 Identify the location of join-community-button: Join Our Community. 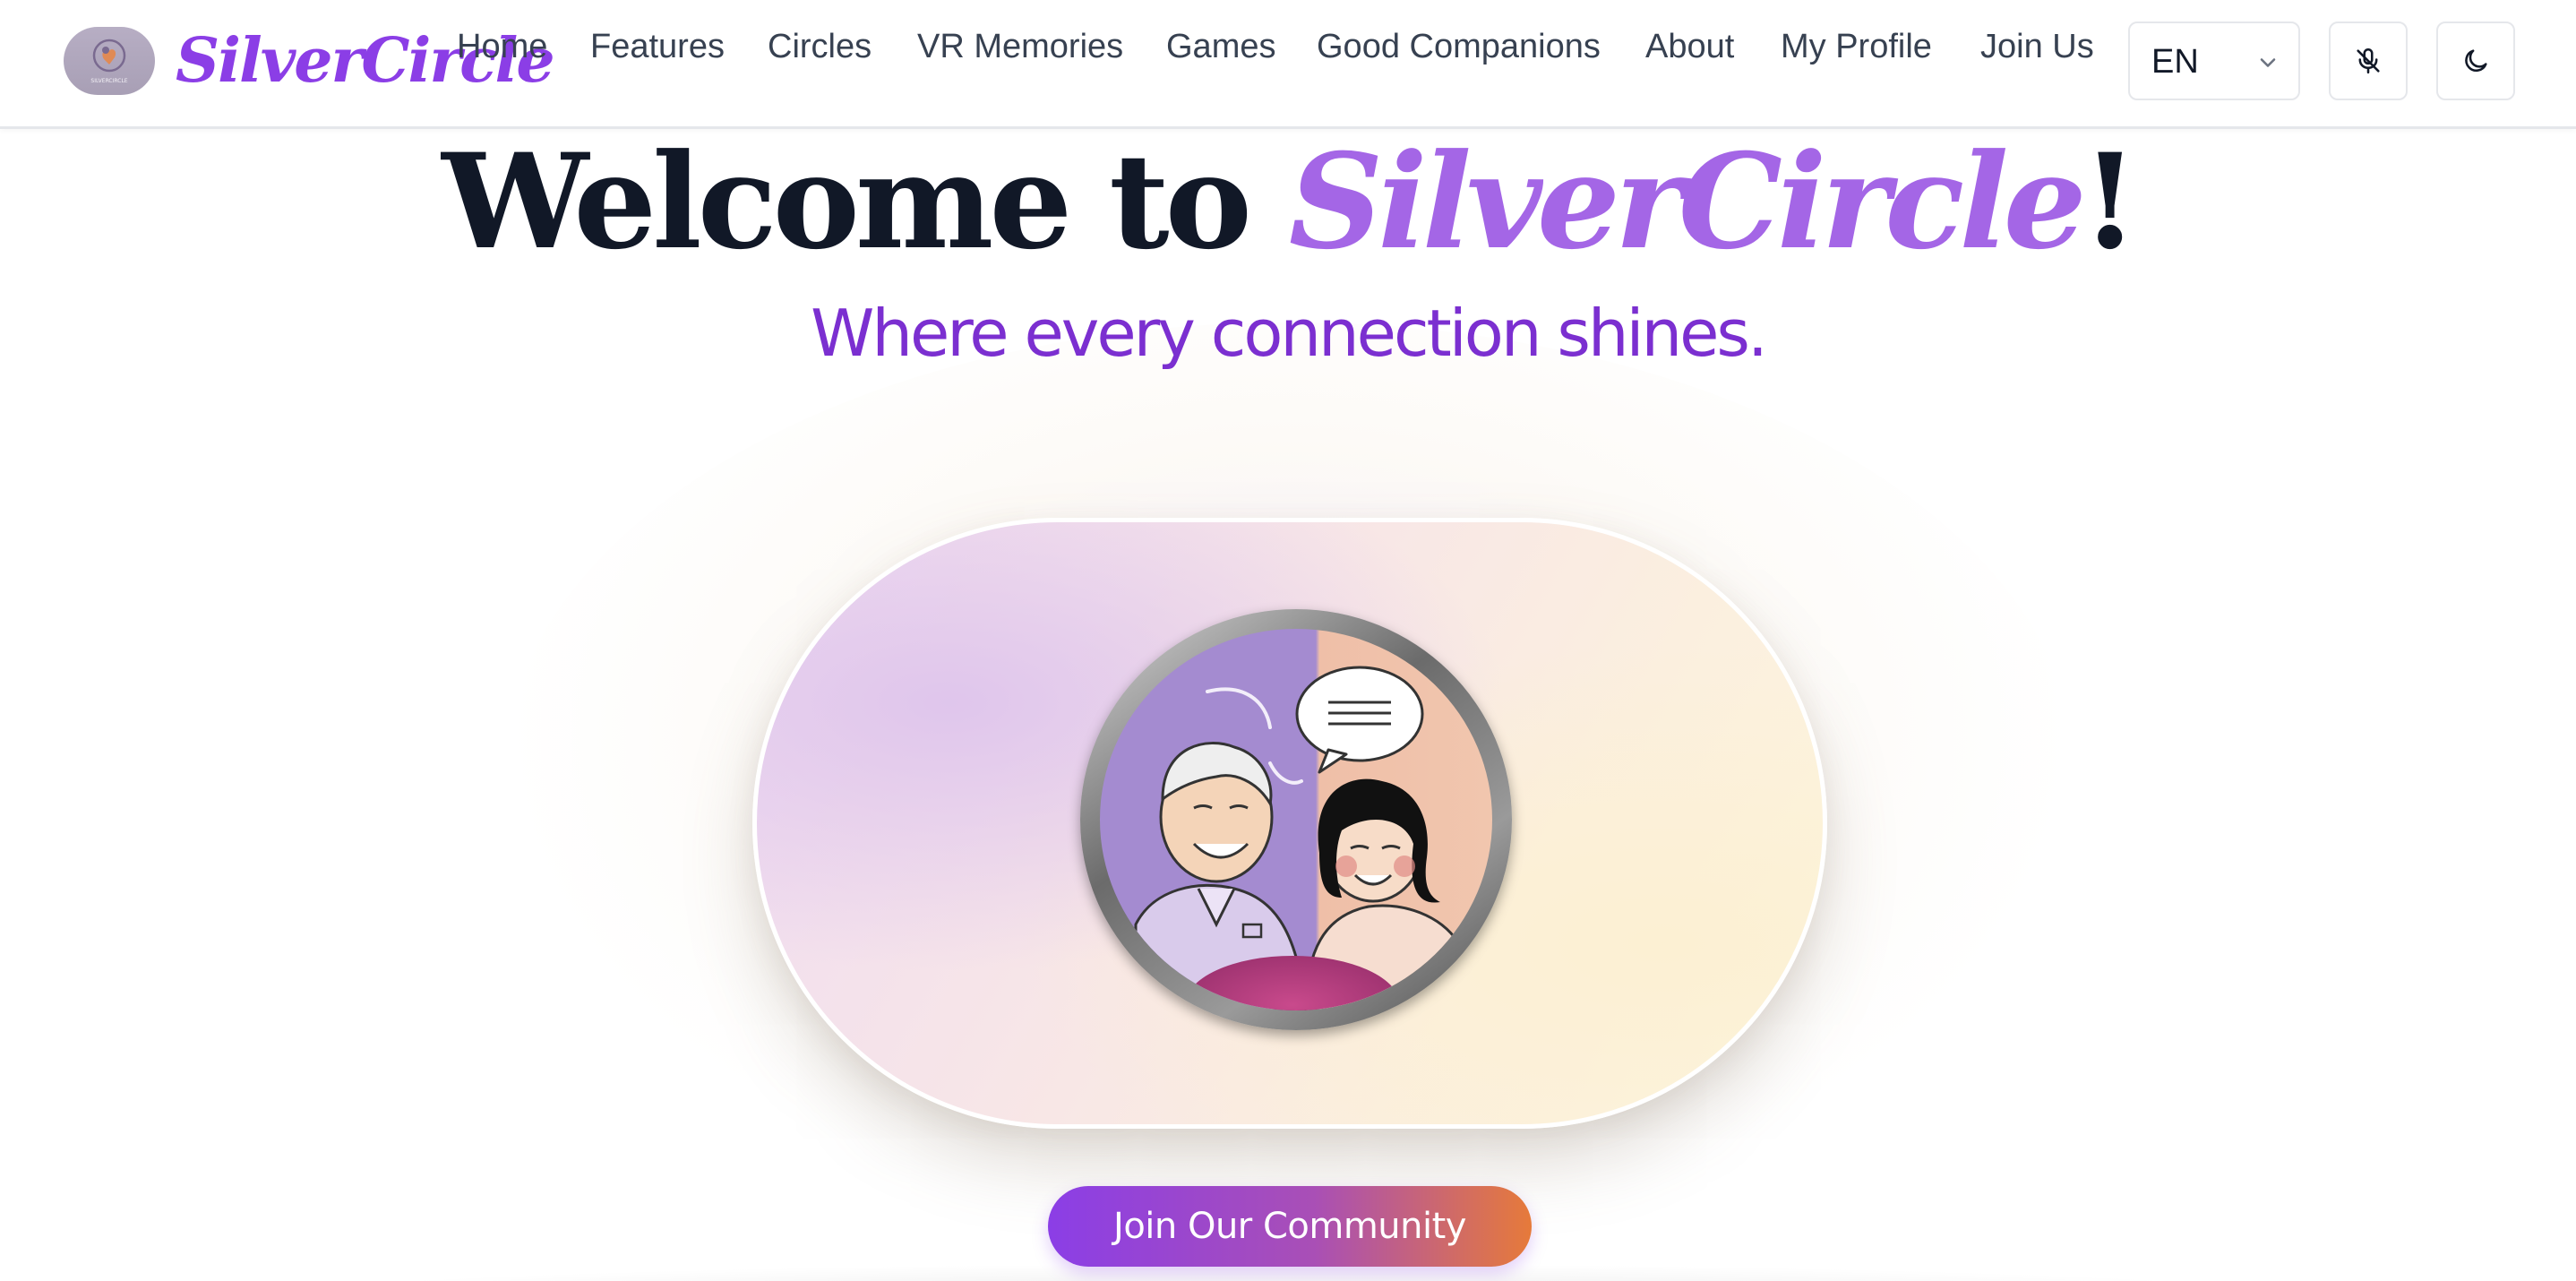
(1290, 1226).